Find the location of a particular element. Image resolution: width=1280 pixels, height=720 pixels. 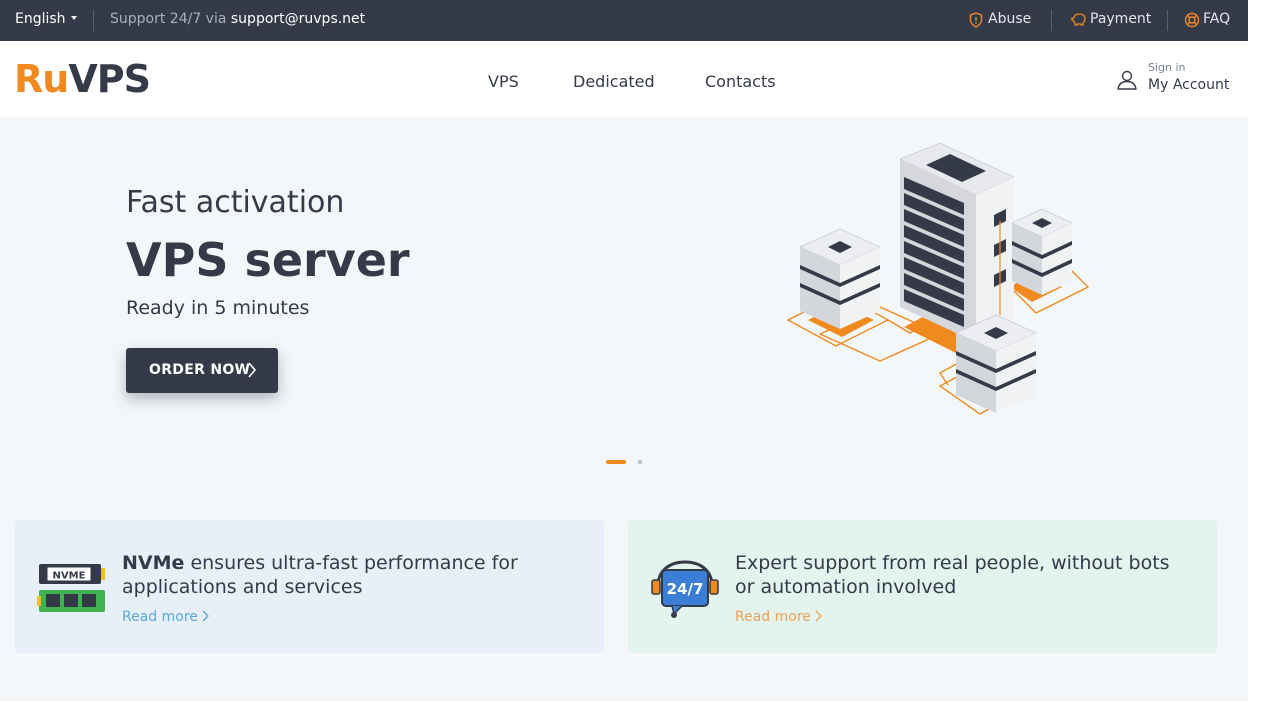

caret-down-icon is located at coordinates (73, 18).